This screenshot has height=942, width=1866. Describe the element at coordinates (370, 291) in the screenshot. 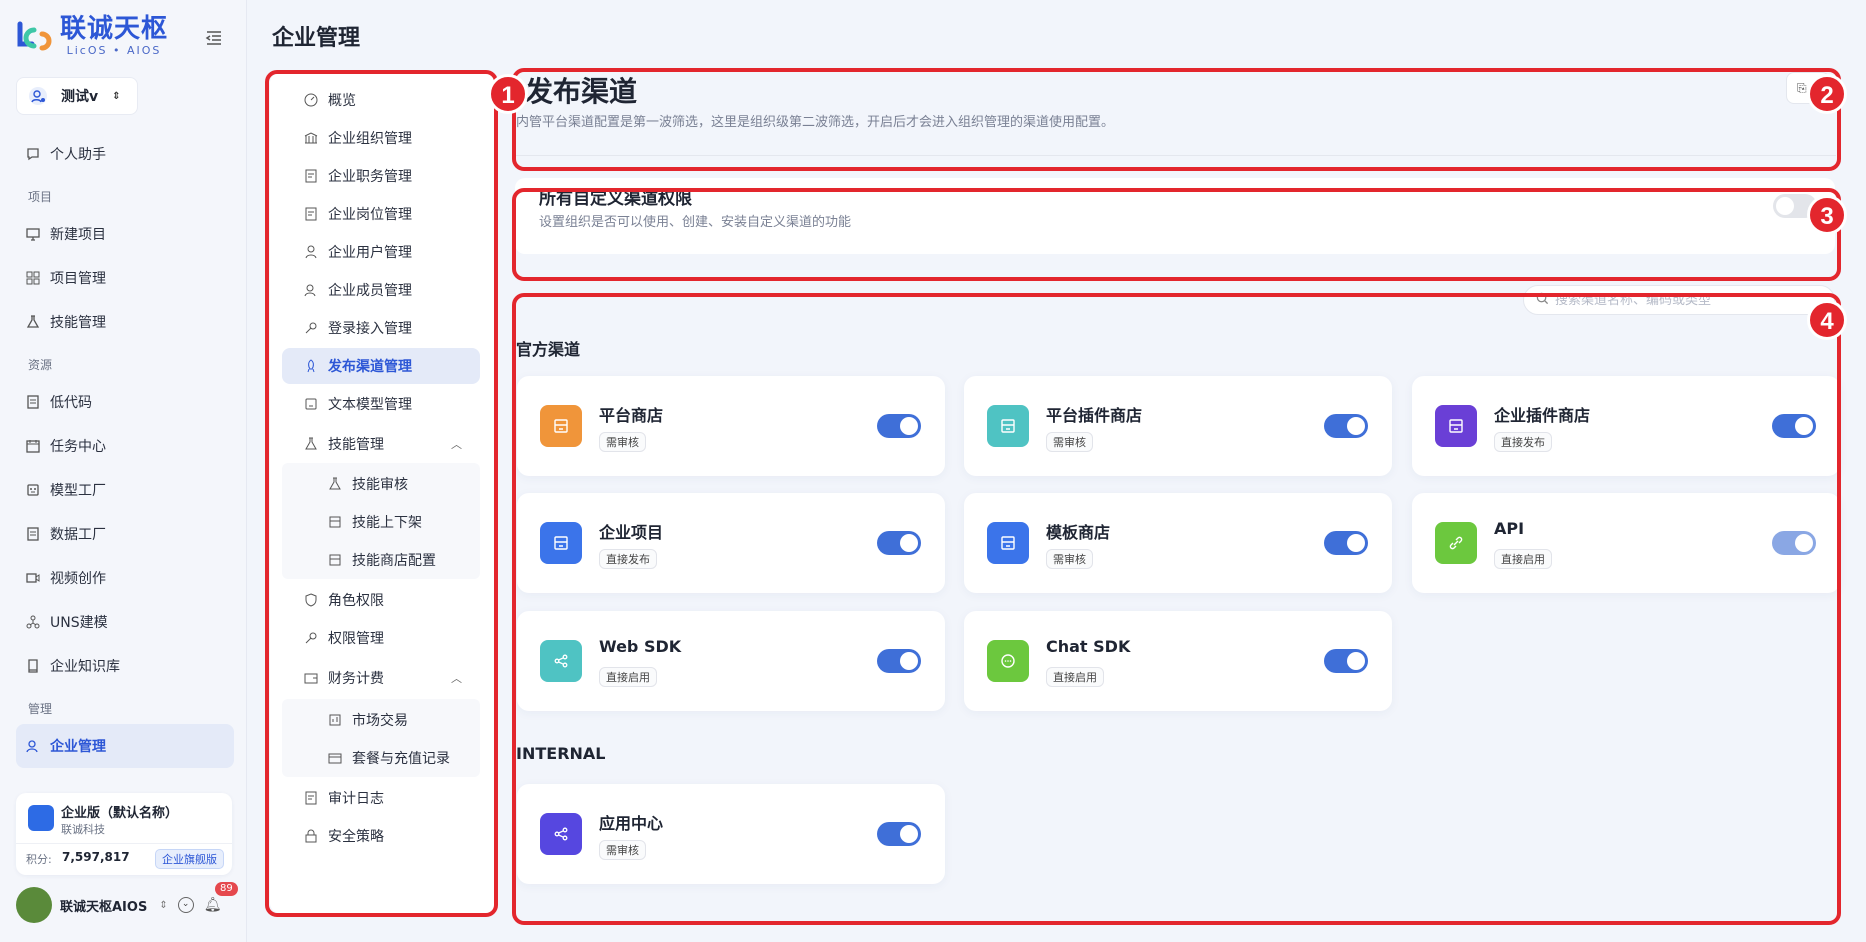

I see `sub-nav-label: 企业成员管理` at that location.